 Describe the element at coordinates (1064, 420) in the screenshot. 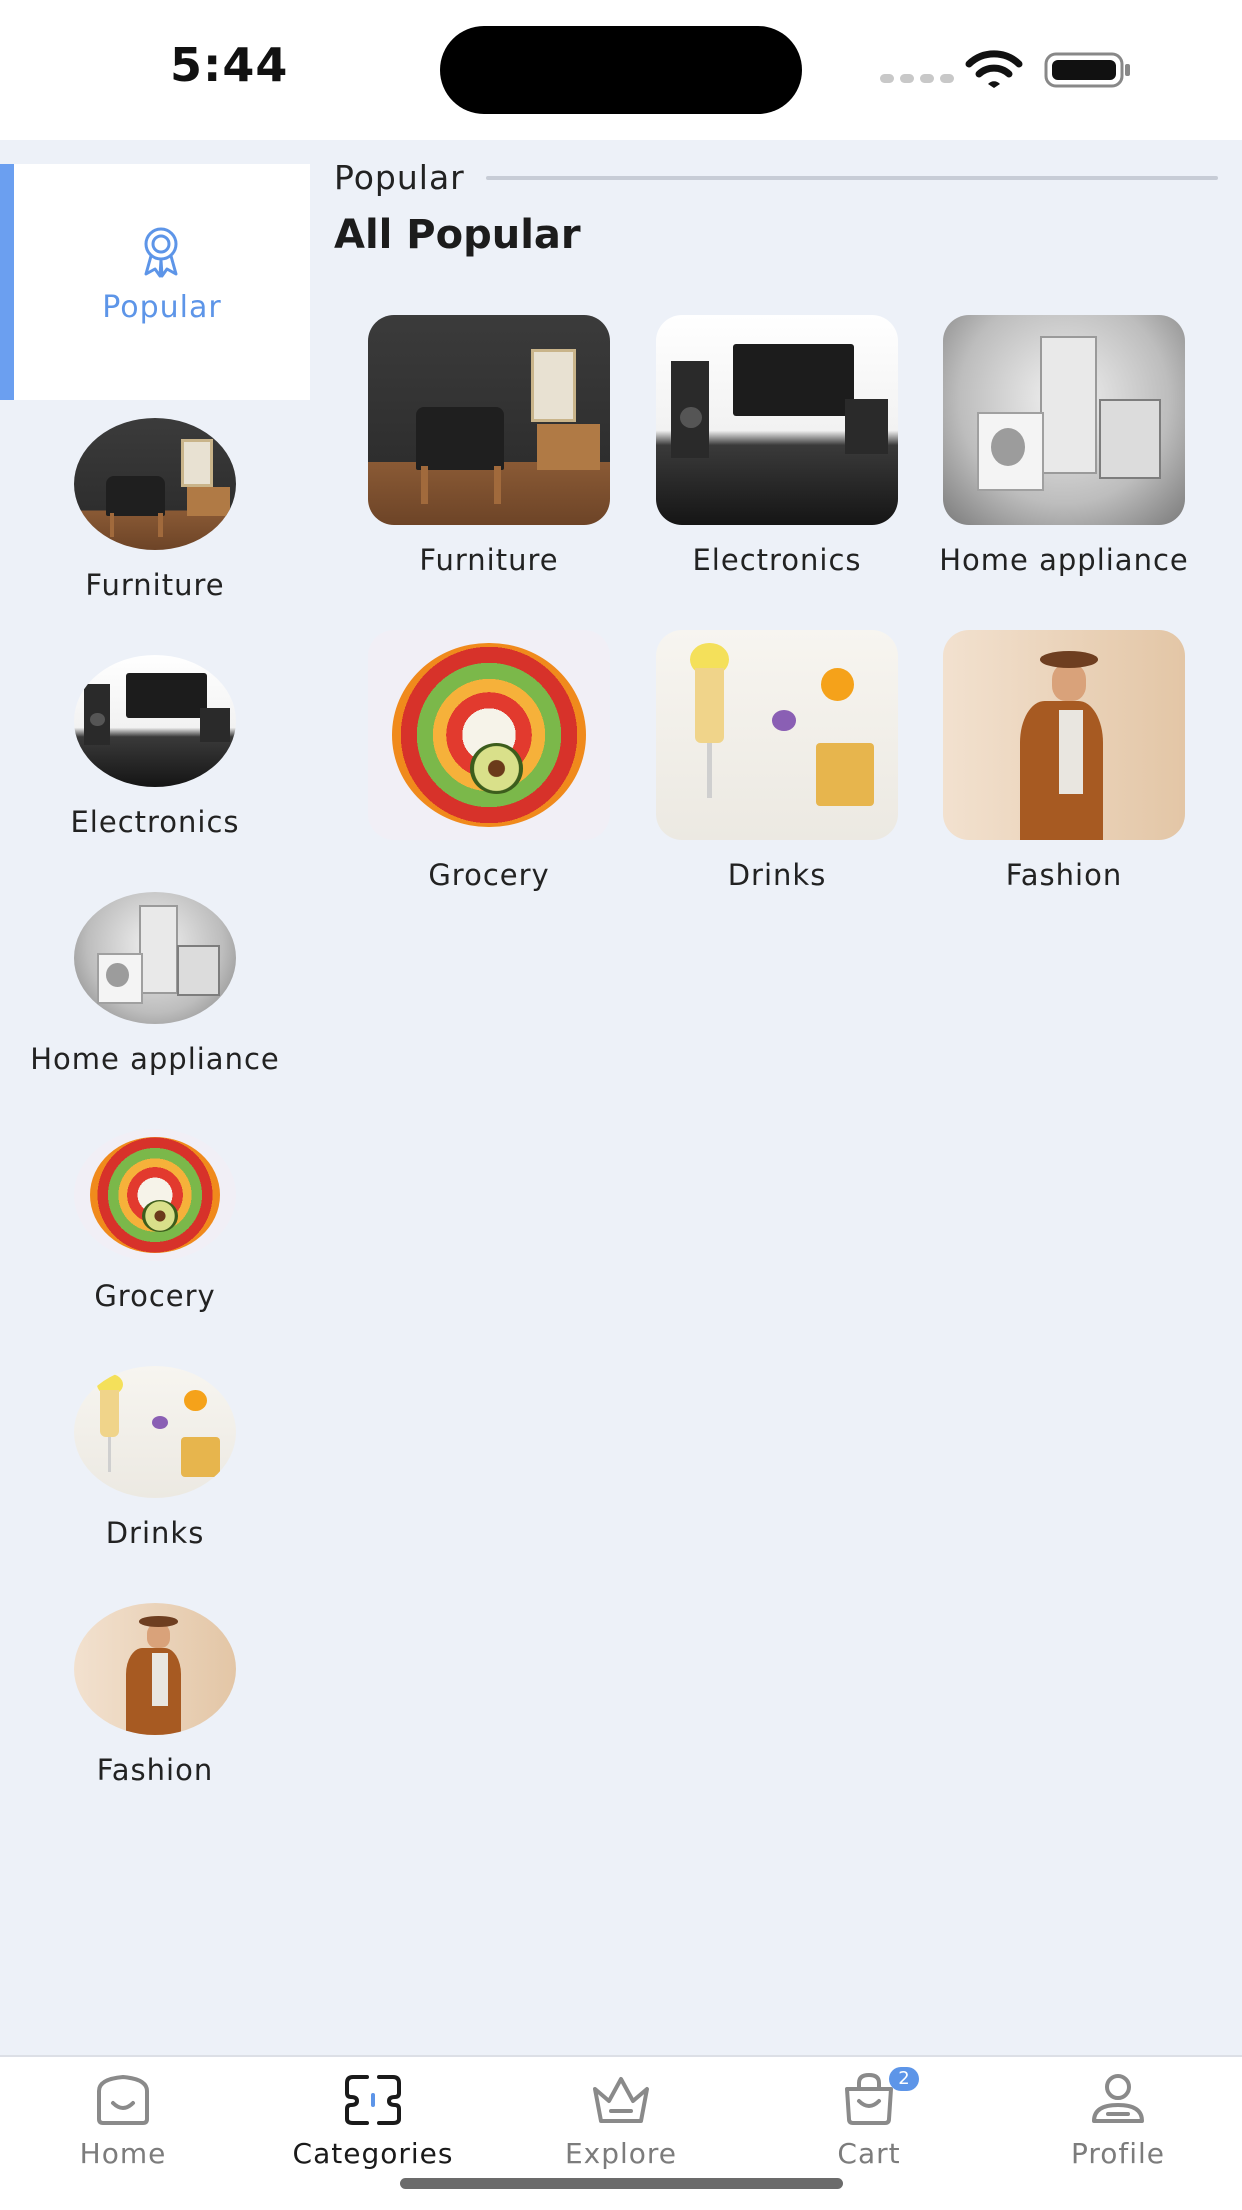

I see `home-appliance-image` at that location.